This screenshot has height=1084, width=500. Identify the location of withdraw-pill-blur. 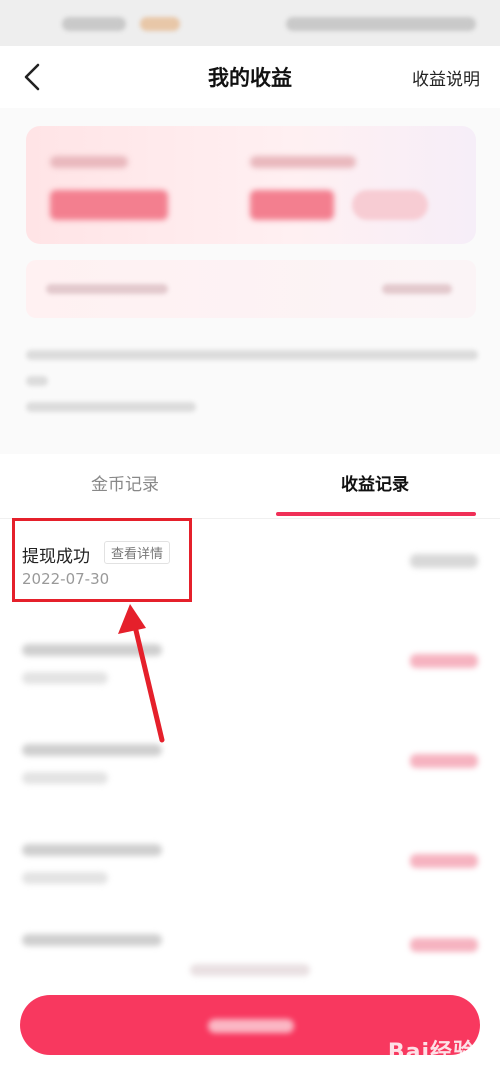
(390, 205).